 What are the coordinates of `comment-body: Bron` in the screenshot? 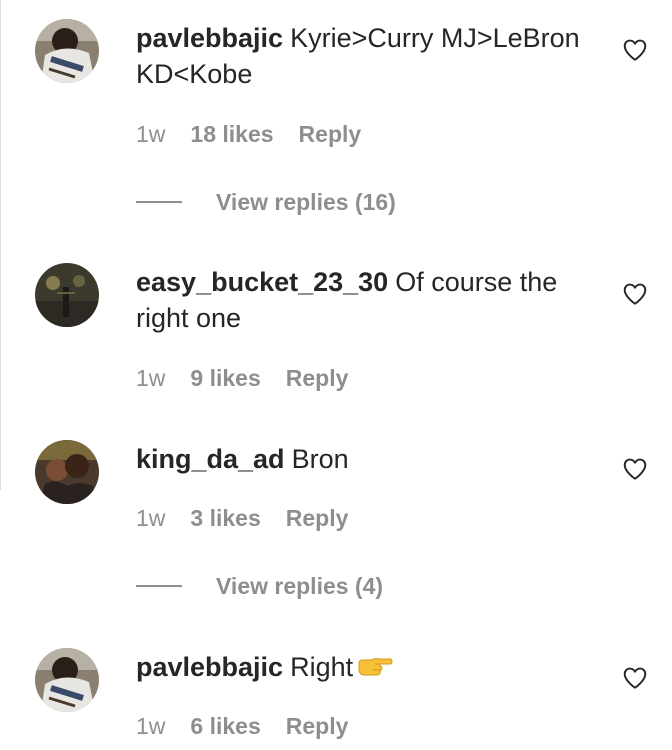 It's located at (320, 459).